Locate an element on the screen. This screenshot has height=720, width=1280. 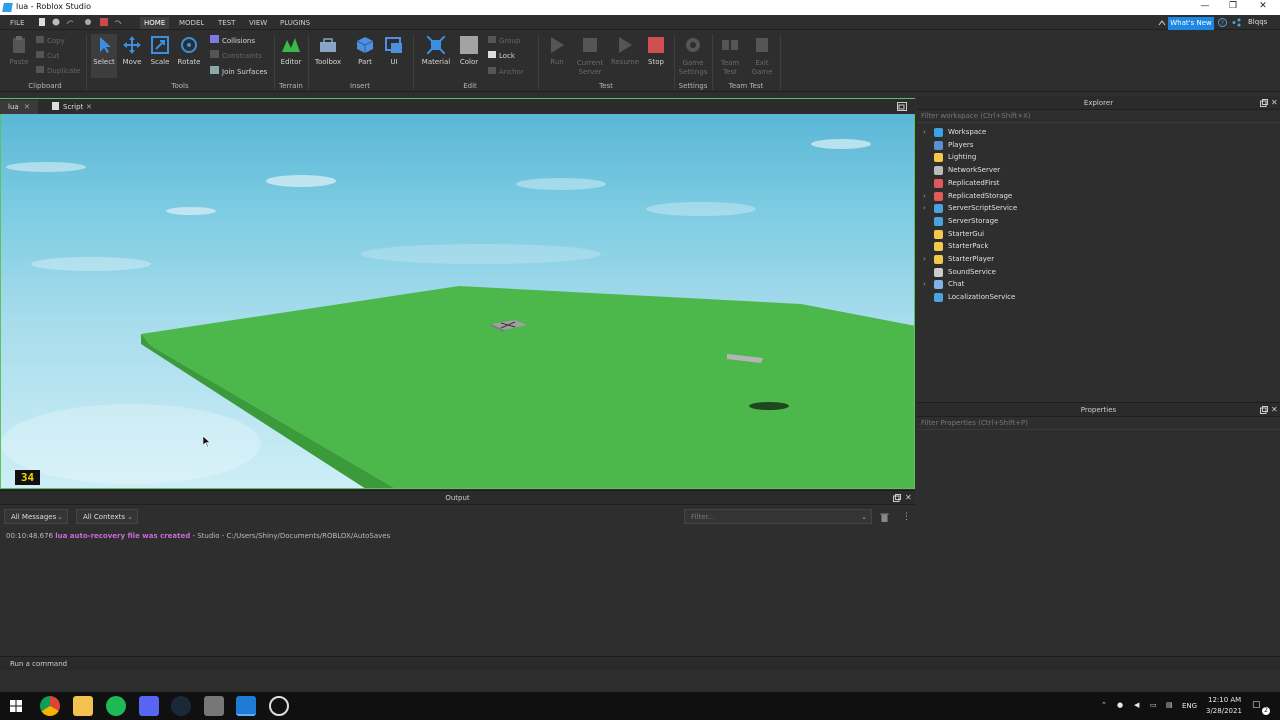
team-test-button: Team Test is located at coordinates (730, 56).